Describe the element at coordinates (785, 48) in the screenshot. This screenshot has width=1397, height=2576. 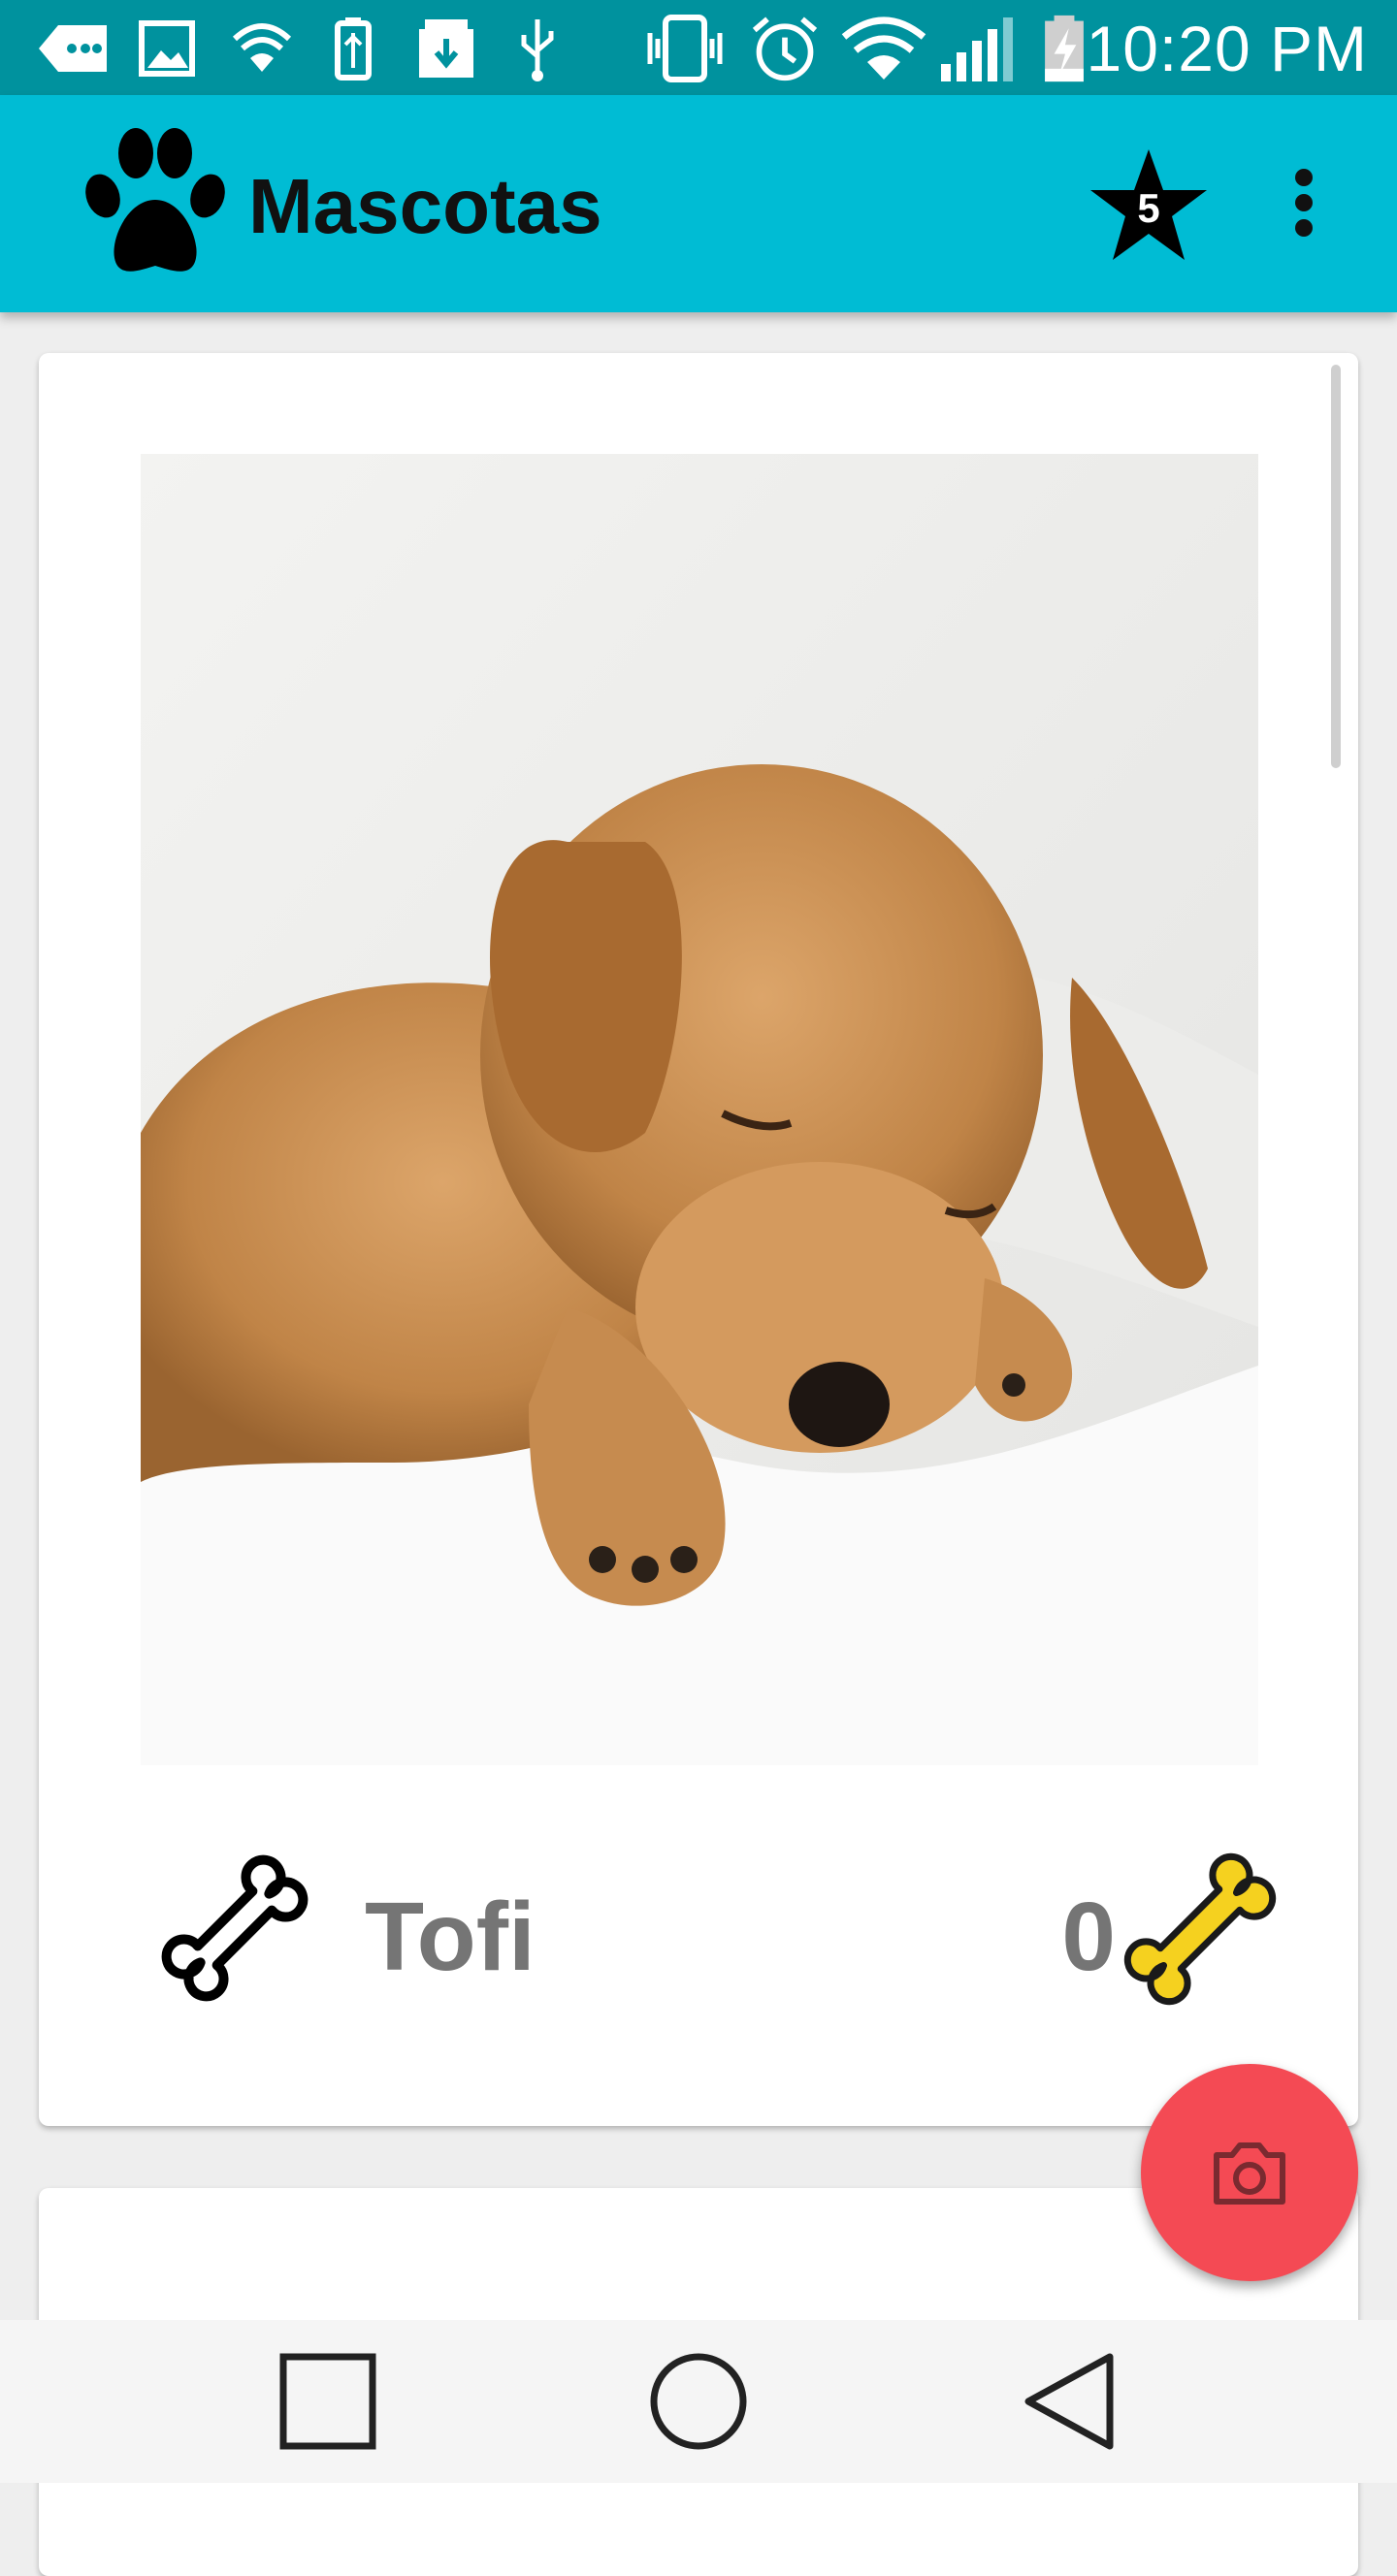
I see `alarm-icon` at that location.